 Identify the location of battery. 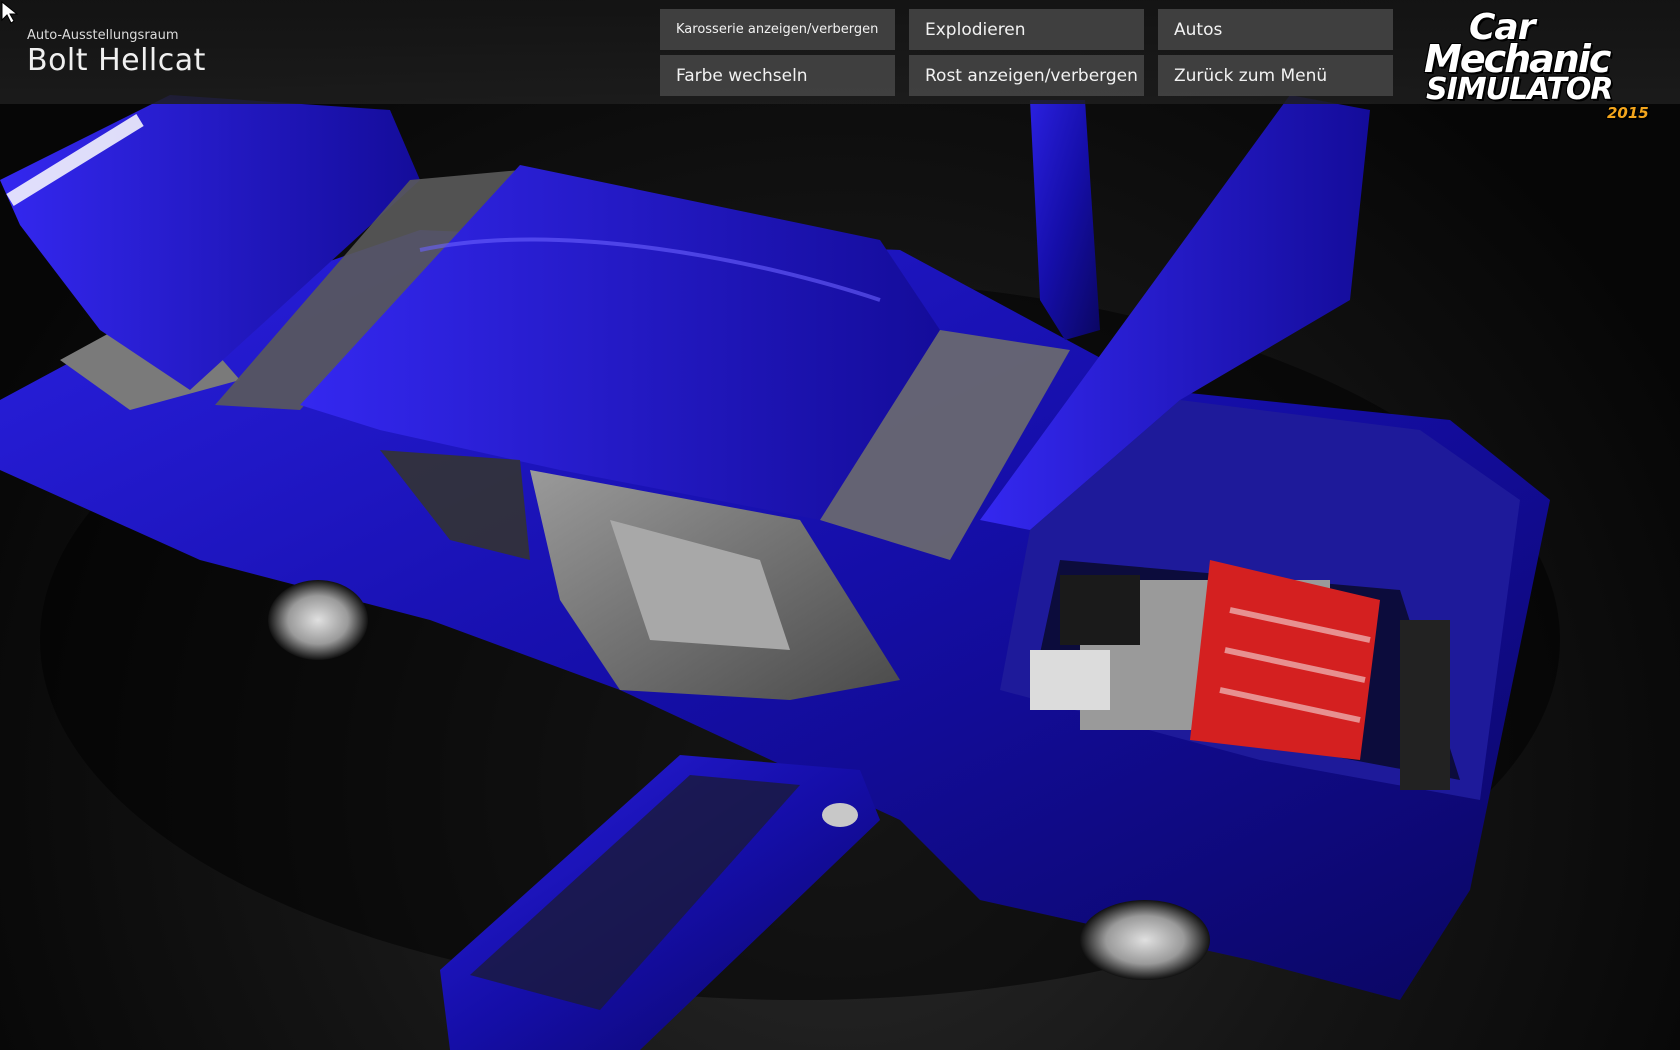
(1070, 680).